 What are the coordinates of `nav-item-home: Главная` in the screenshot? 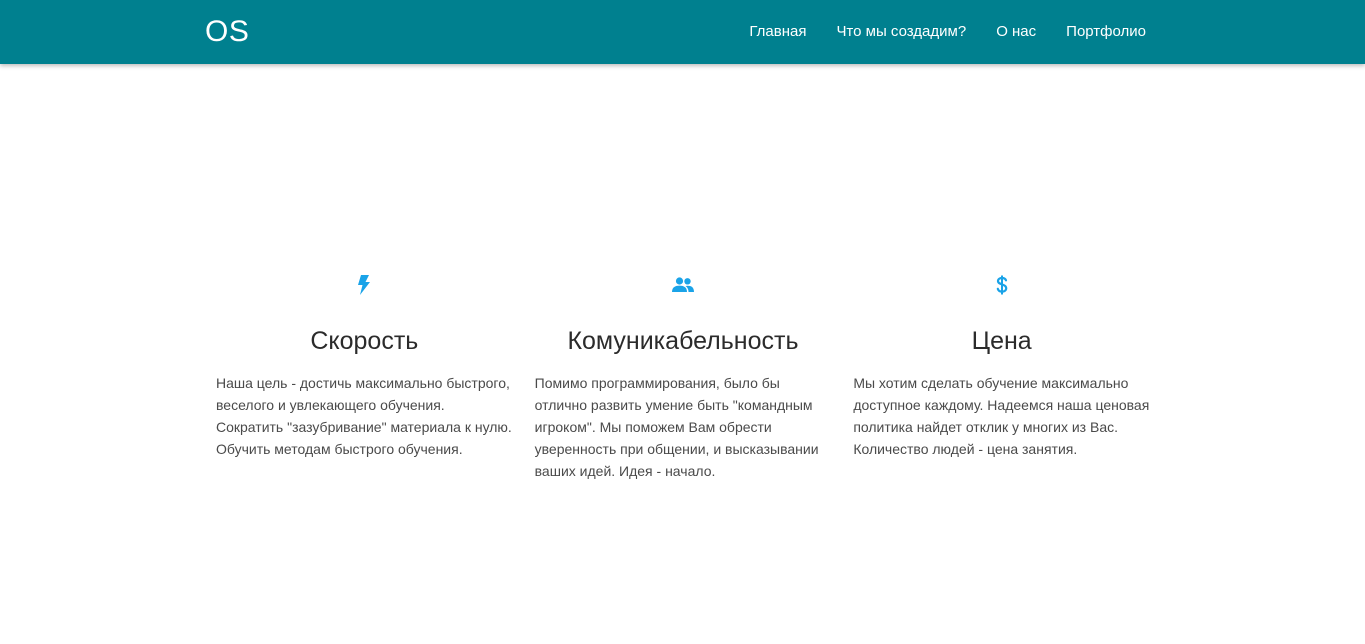 It's located at (777, 32).